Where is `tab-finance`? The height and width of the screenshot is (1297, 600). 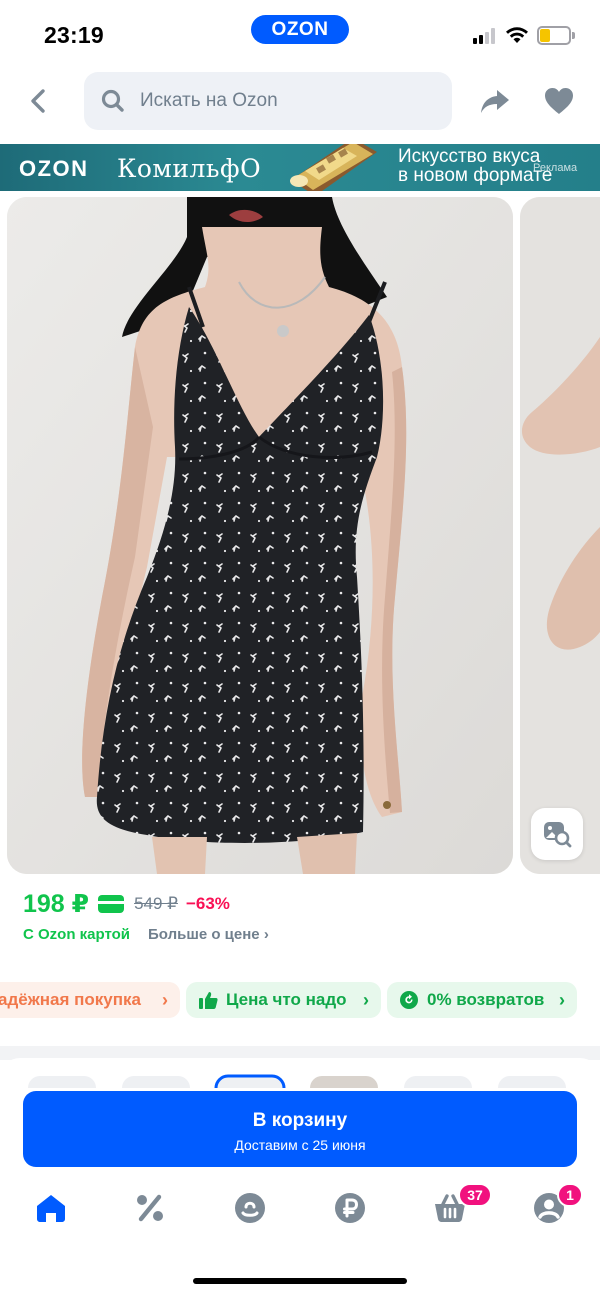 tab-finance is located at coordinates (350, 1208).